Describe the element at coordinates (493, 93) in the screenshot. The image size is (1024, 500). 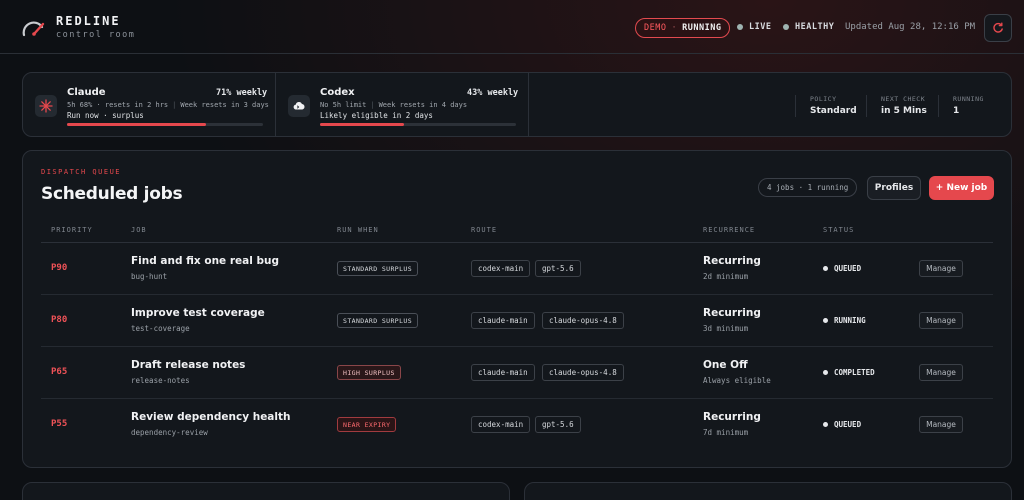
I see `meter-weekly: 43% weekly` at that location.